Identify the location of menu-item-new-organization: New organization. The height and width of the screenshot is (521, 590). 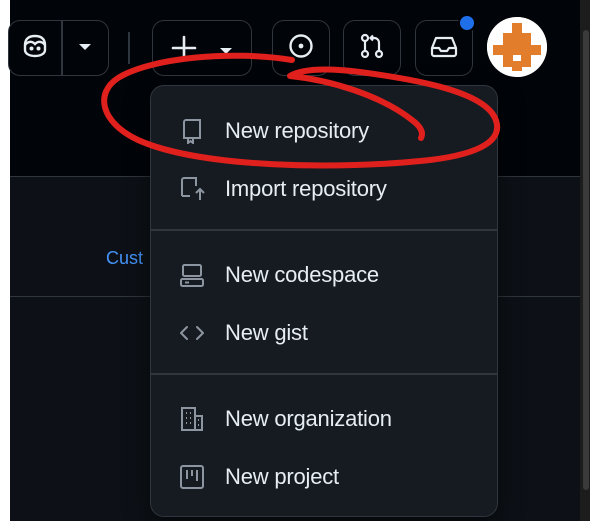
(324, 419).